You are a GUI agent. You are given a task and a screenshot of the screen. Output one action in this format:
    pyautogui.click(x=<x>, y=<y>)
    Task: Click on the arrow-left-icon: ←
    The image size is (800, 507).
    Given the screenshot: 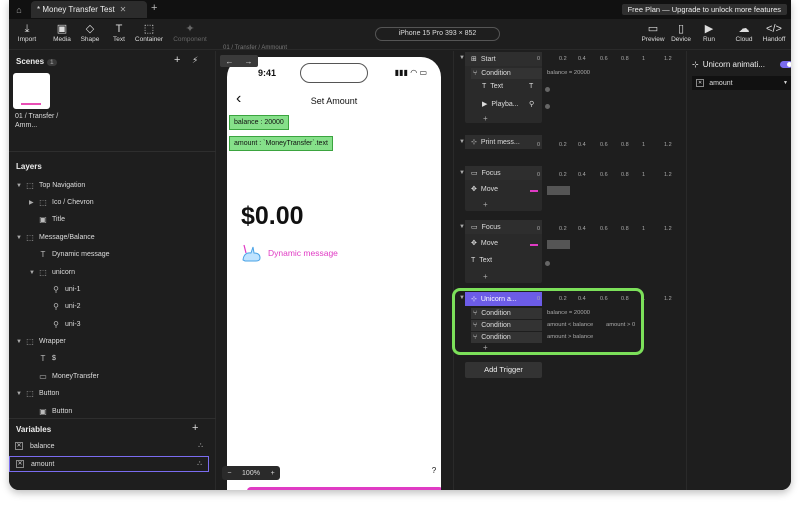 What is the action you would take?
    pyautogui.click(x=230, y=61)
    